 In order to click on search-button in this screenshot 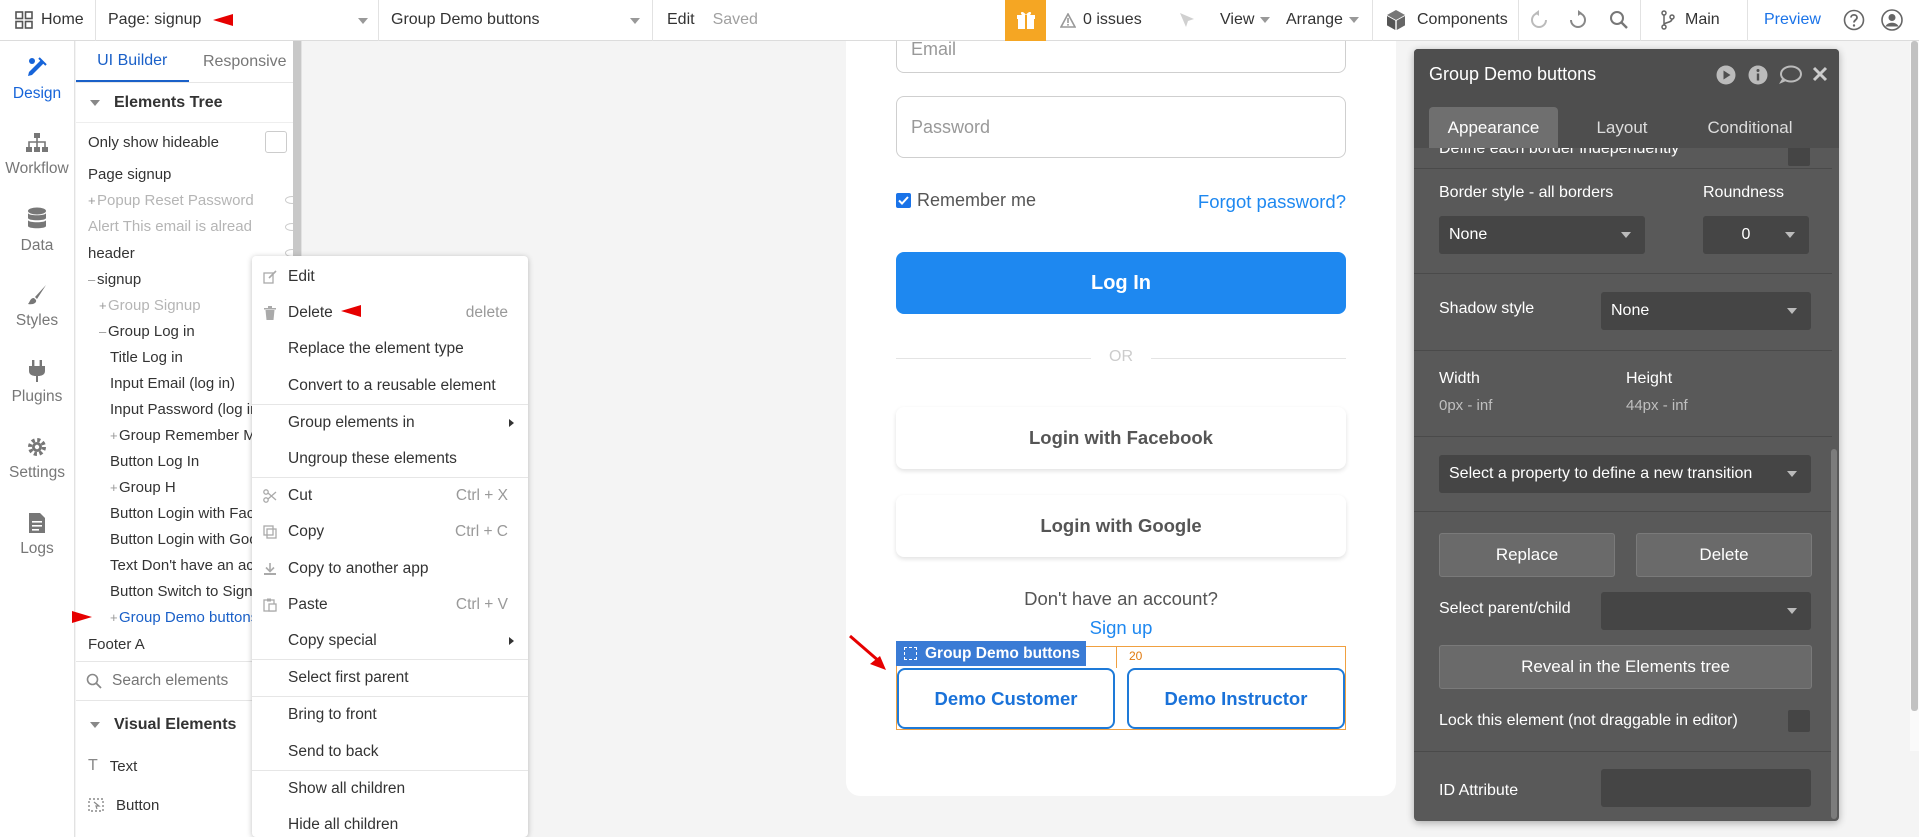, I will do `click(1619, 20)`.